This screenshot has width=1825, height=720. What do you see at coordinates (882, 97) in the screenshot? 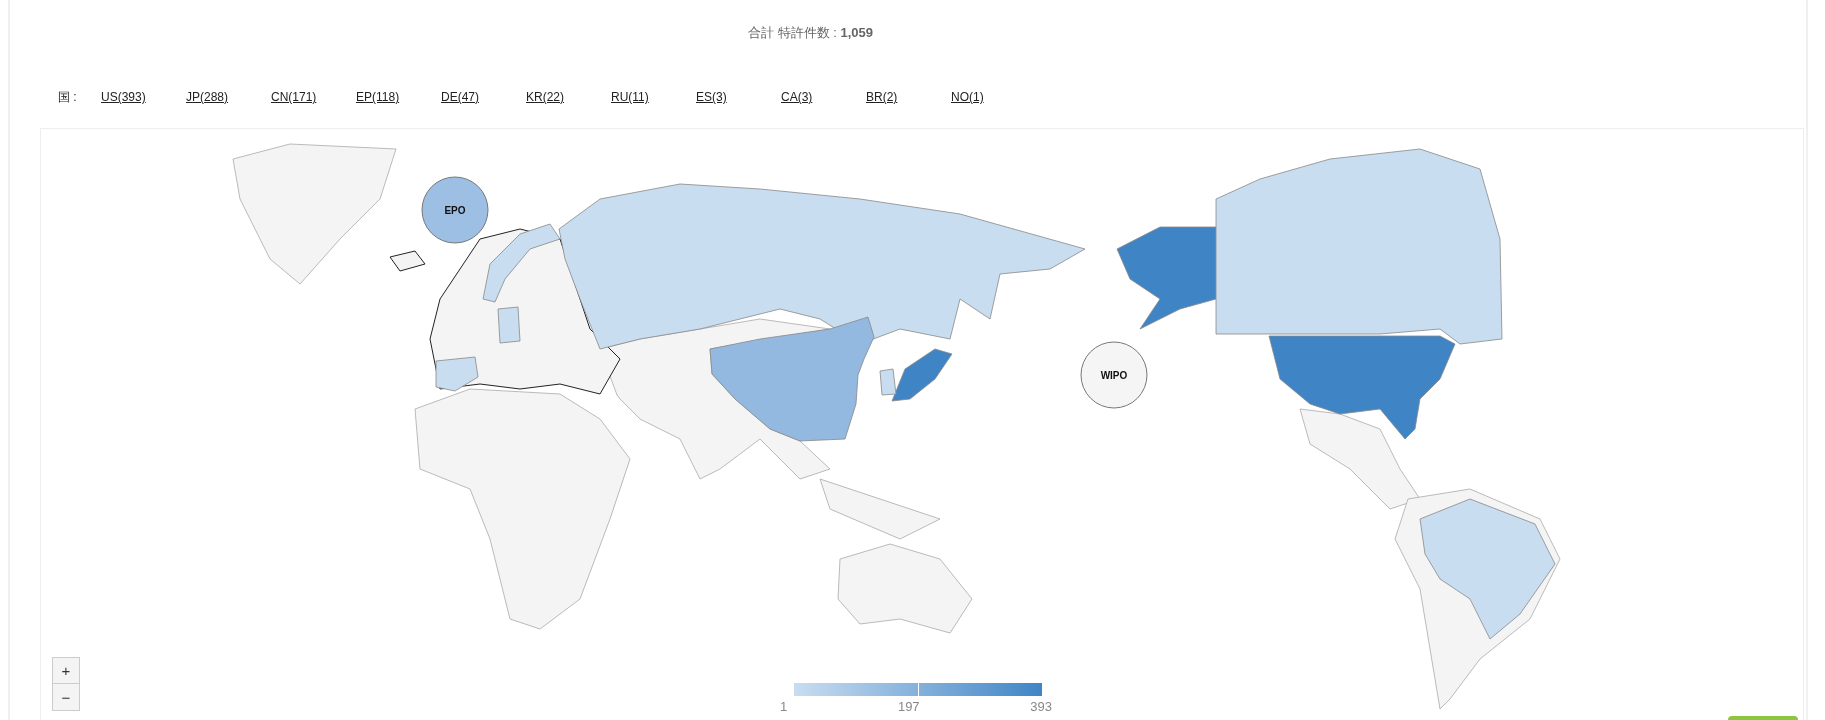
I see `country-link: BR(2)` at bounding box center [882, 97].